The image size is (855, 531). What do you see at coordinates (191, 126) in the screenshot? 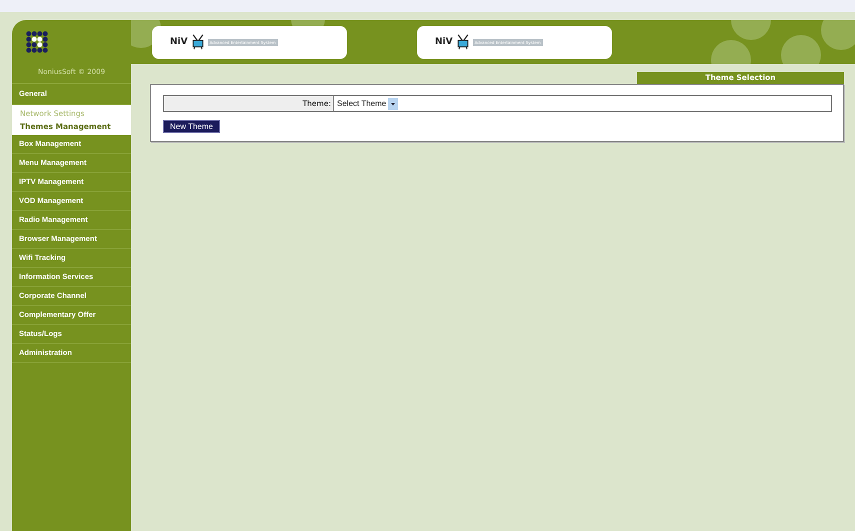
I see `new-theme-button: New Theme` at bounding box center [191, 126].